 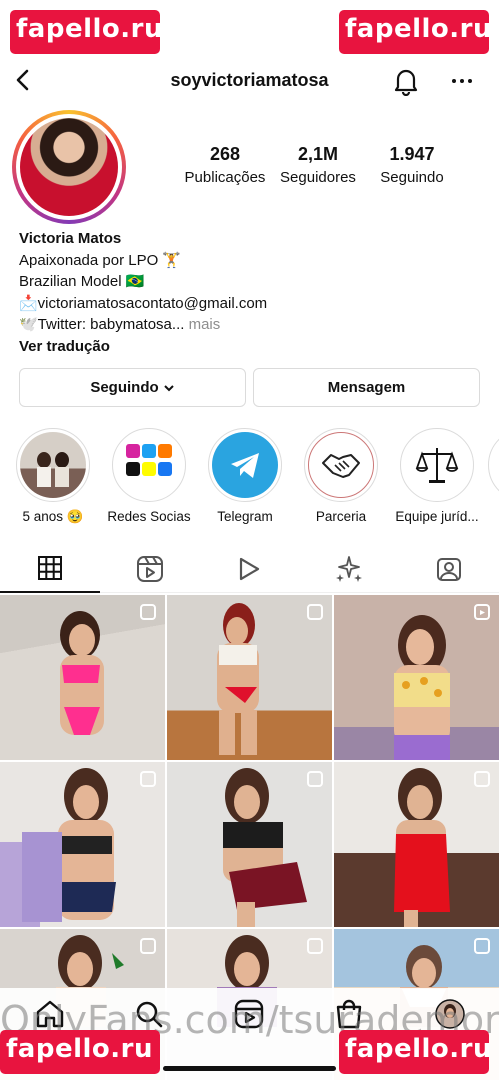 What do you see at coordinates (437, 465) in the screenshot?
I see `scales-of-justice-icon` at bounding box center [437, 465].